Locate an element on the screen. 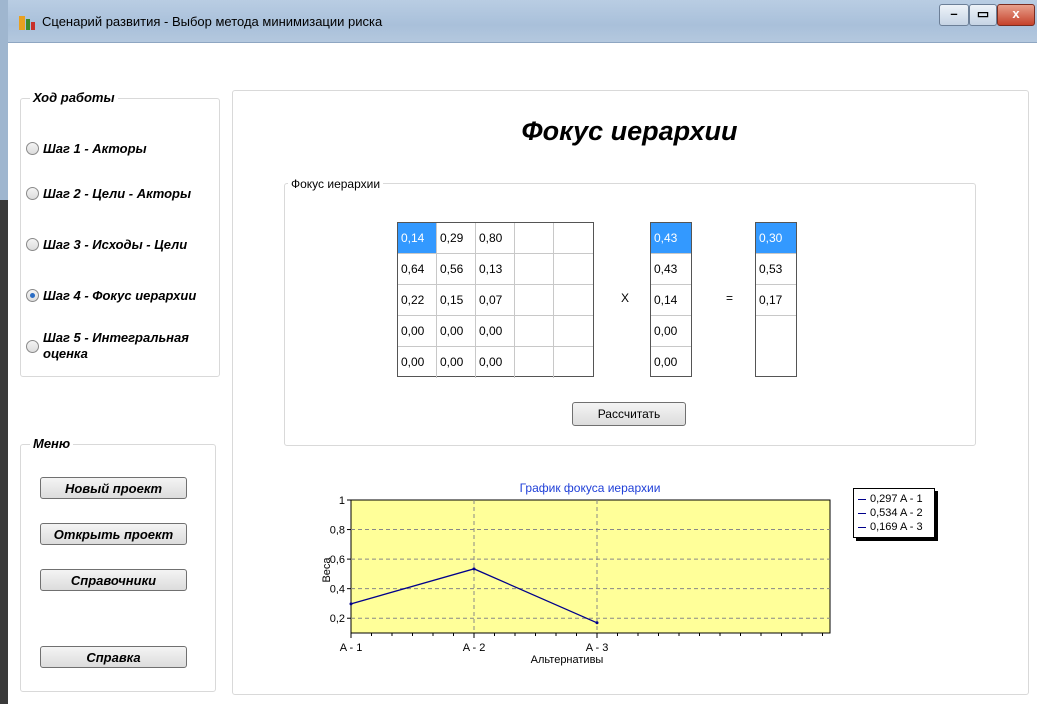 This screenshot has width=1037, height=704. y-tick-label: 0,2 is located at coordinates (337, 619).